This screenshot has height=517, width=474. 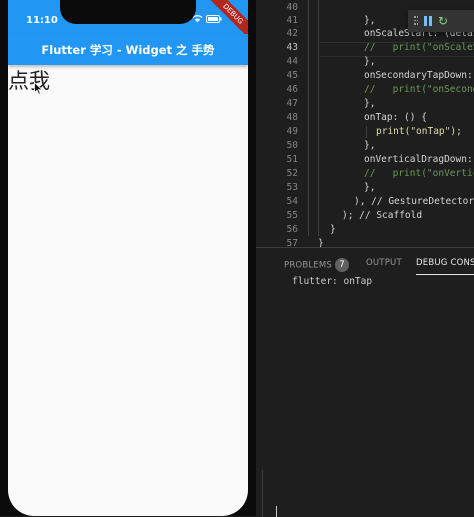 I want to click on code-line: onSecondaryTapDown: (details) {, so click(x=418, y=75).